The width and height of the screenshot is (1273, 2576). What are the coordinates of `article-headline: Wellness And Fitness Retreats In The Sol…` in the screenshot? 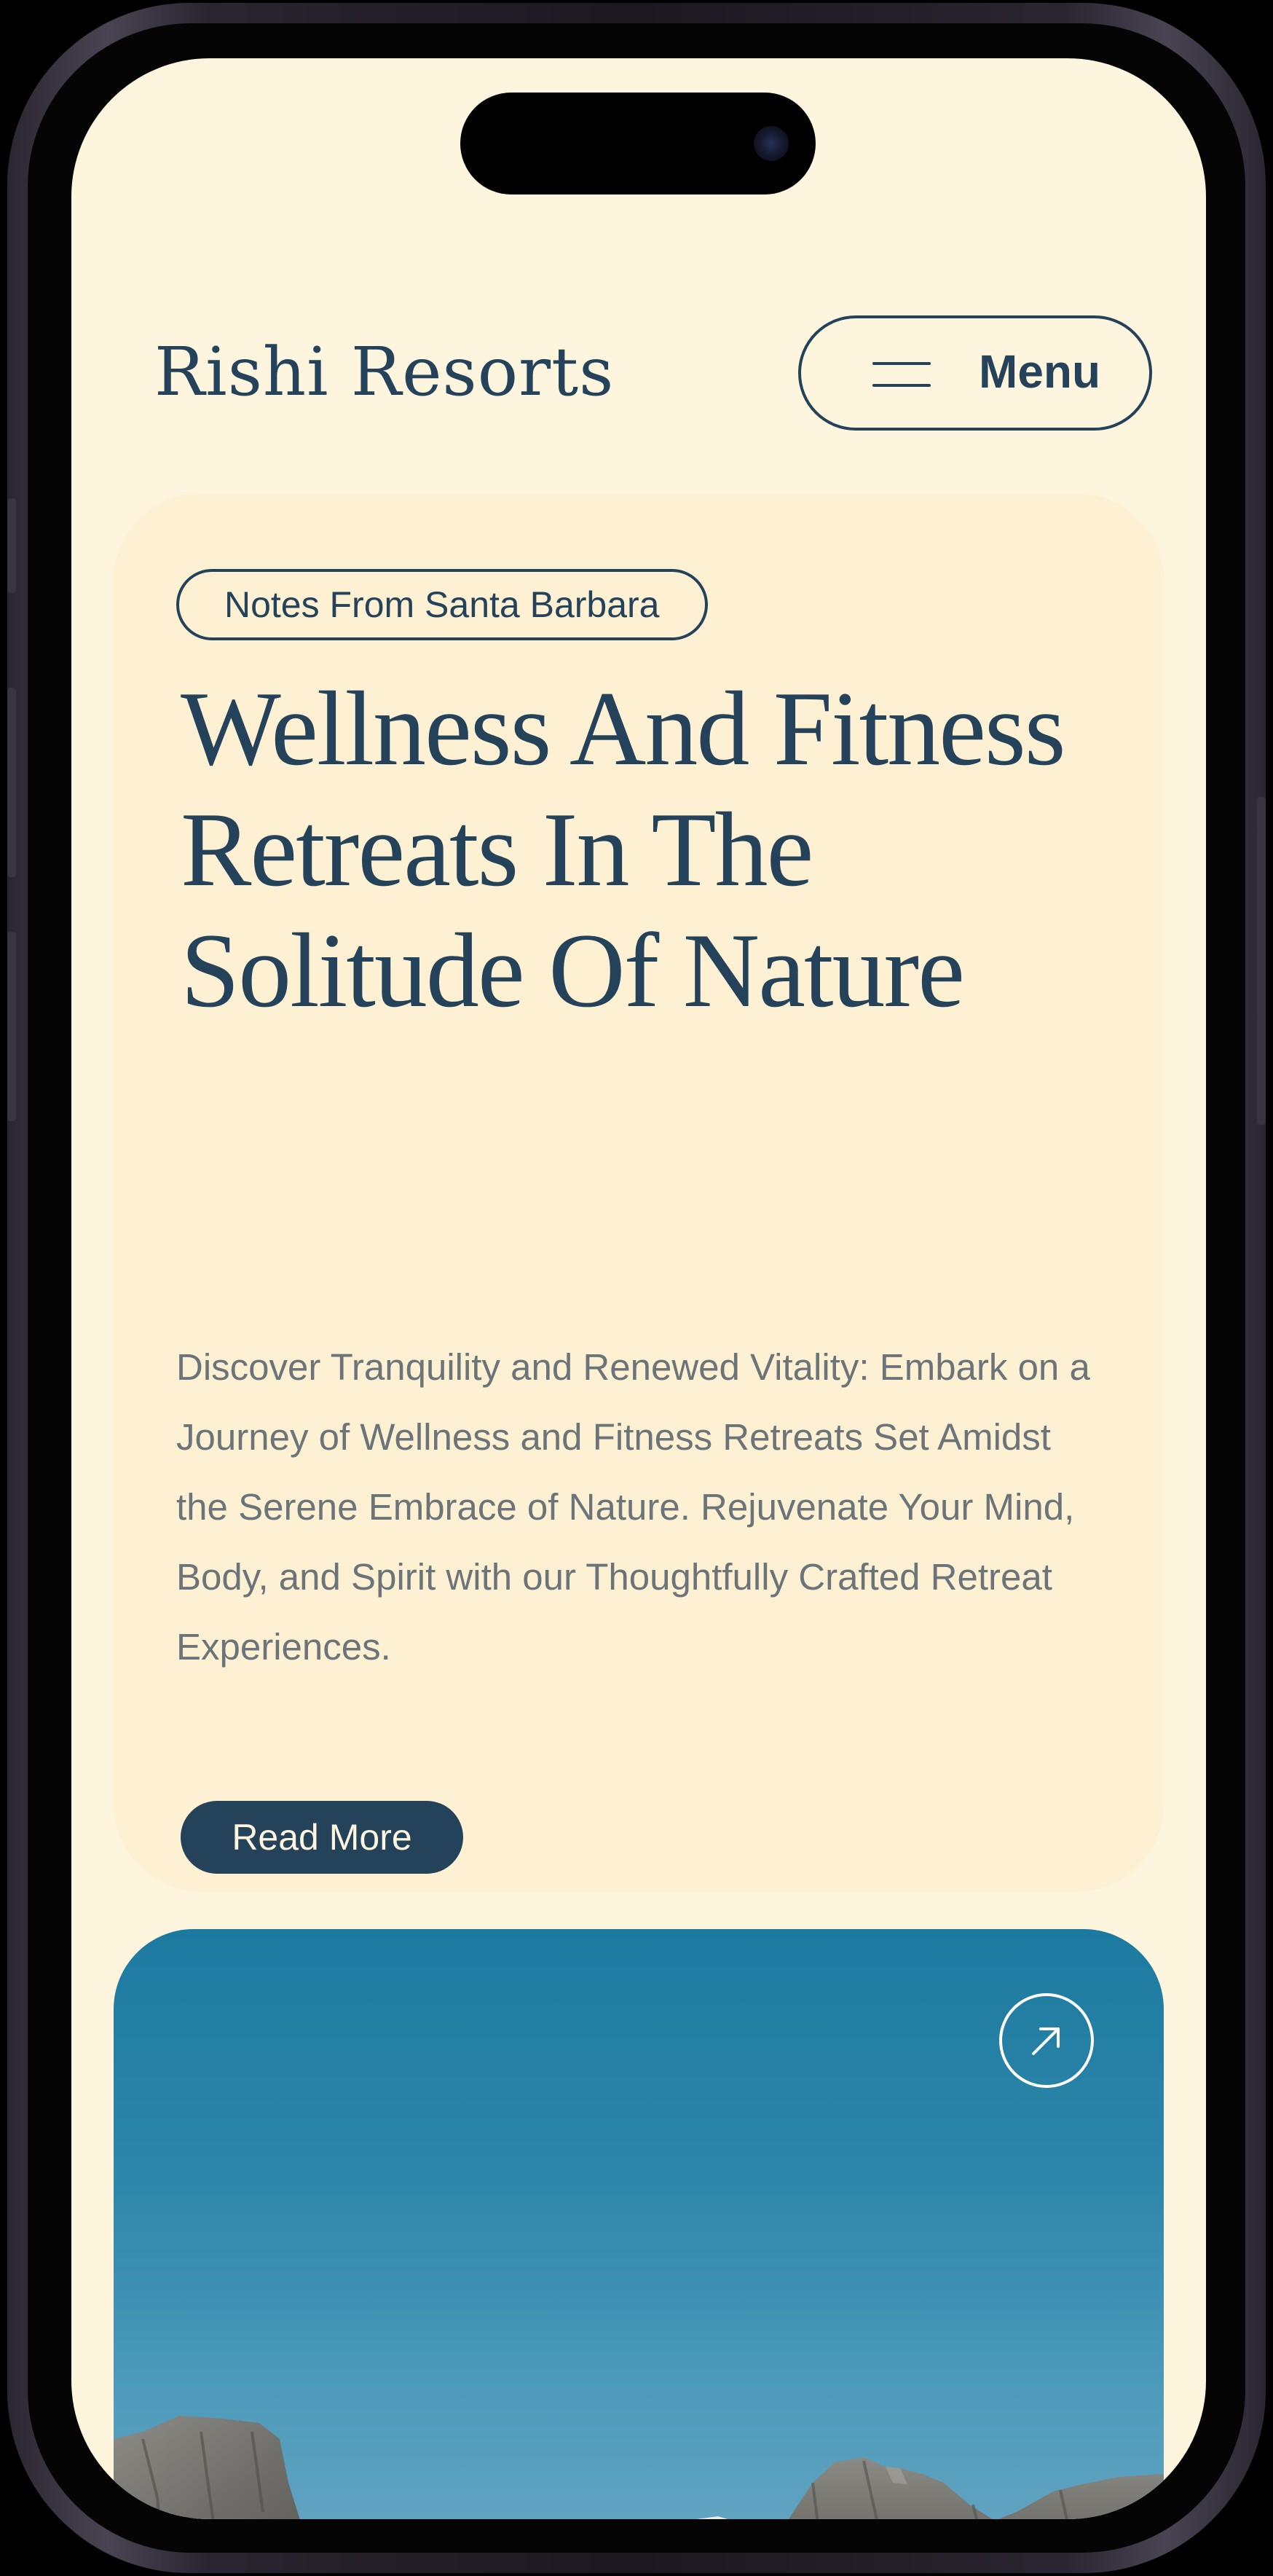 It's located at (623, 849).